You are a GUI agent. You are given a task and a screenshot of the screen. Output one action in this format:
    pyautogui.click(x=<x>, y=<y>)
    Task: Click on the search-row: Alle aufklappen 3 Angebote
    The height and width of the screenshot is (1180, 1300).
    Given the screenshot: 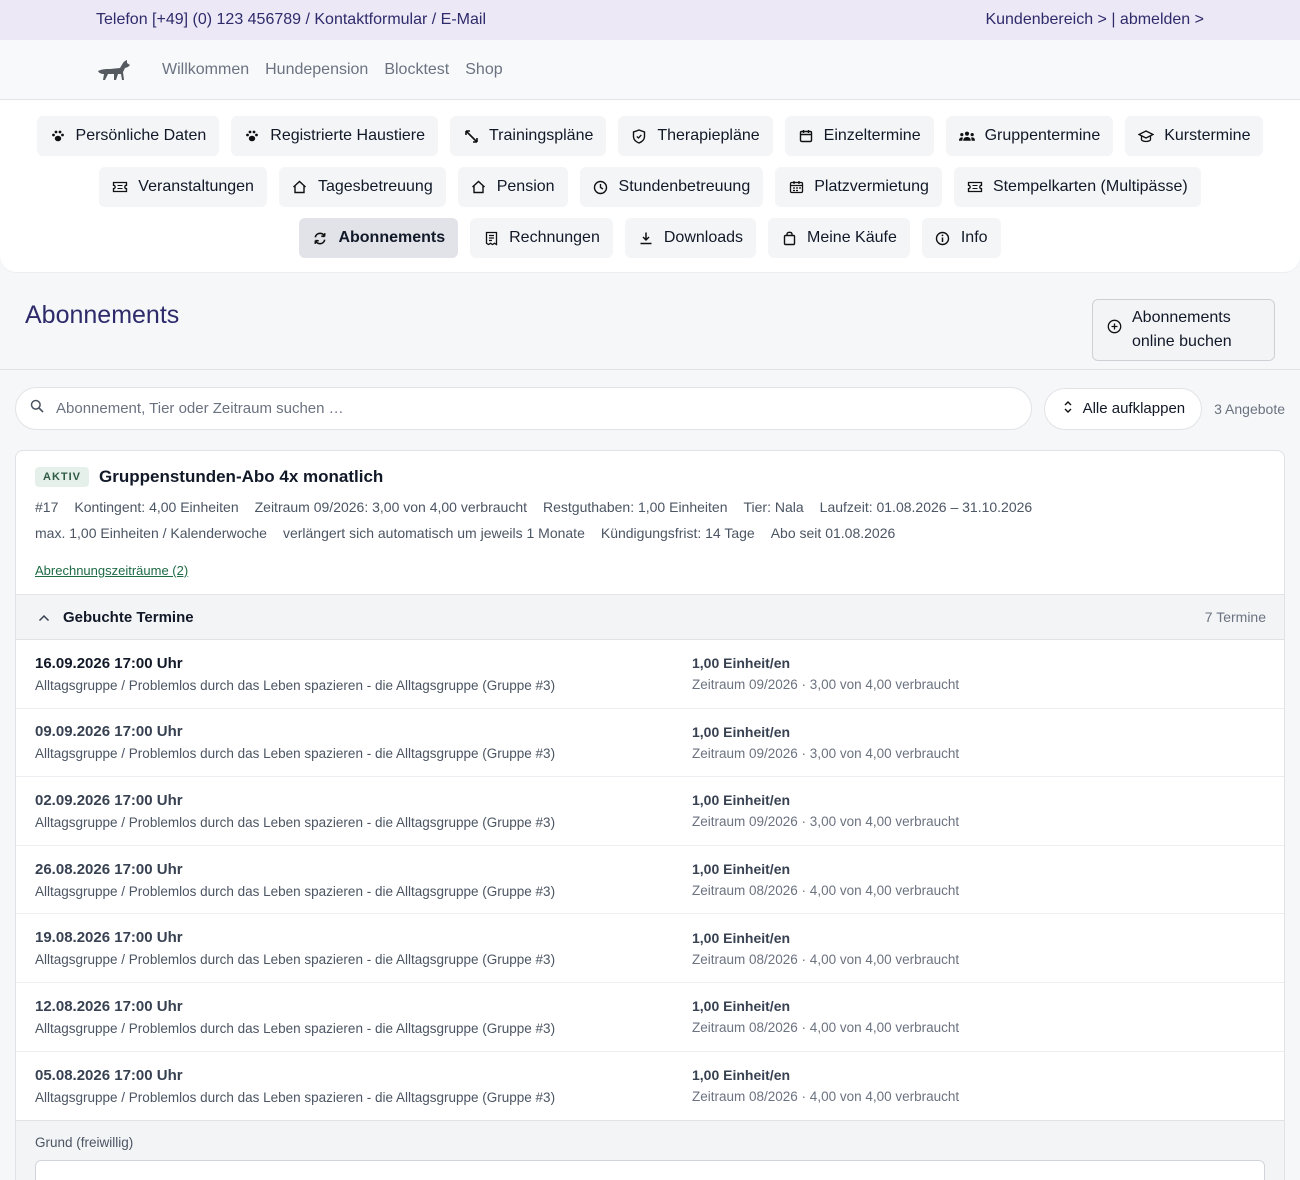 What is the action you would take?
    pyautogui.click(x=650, y=400)
    